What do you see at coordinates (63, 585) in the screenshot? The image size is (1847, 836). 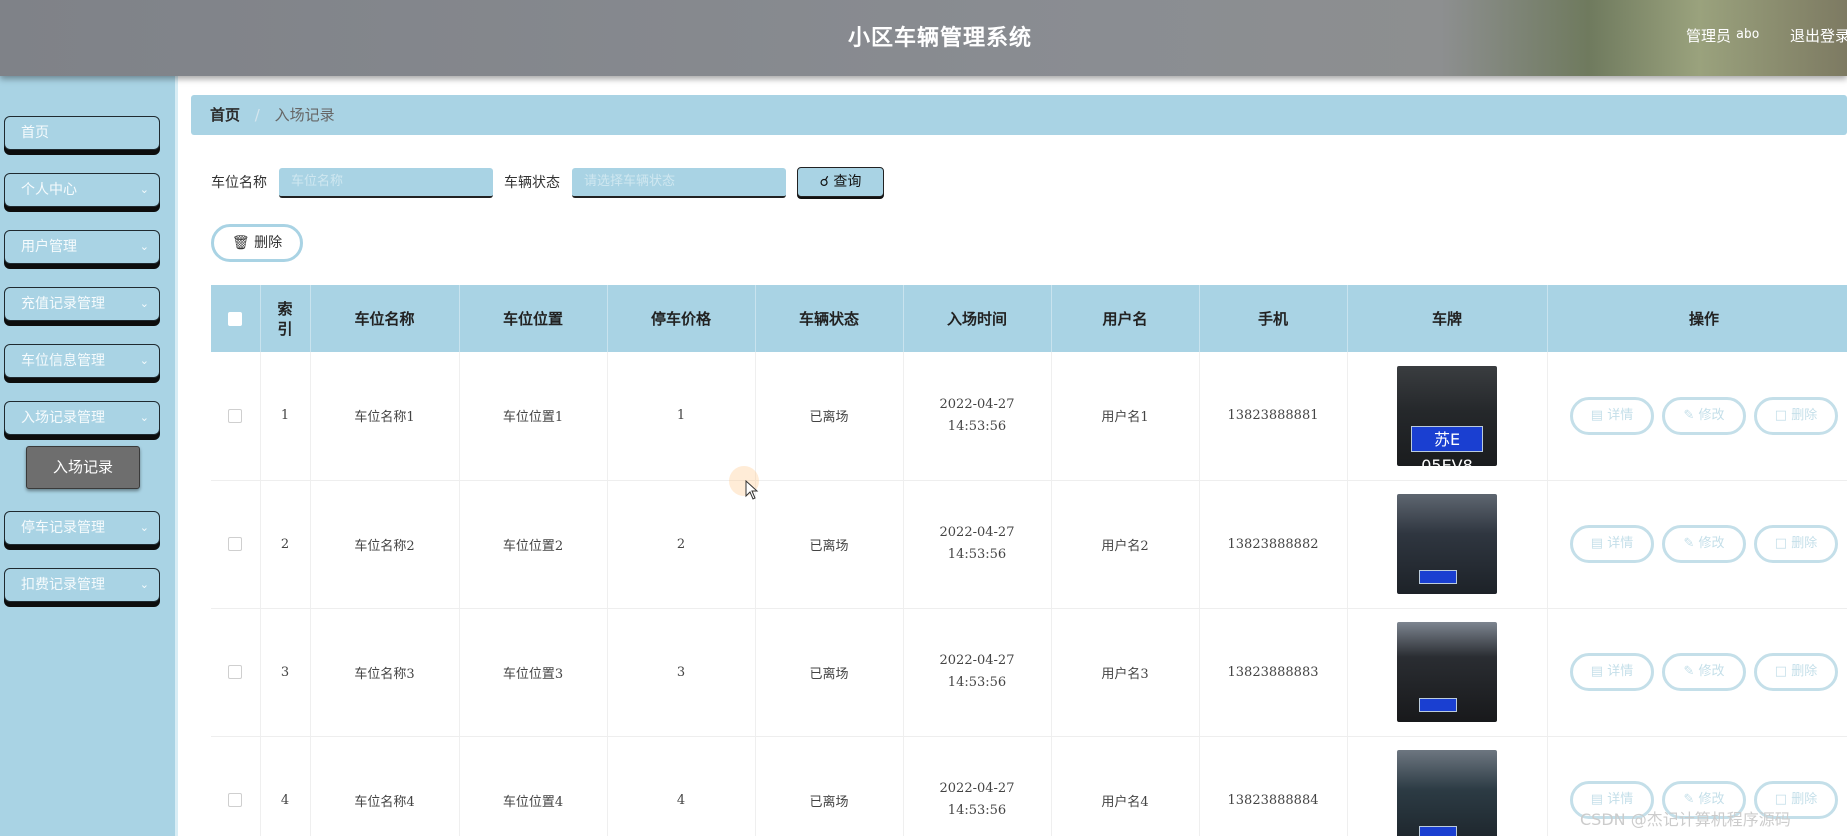 I see `sidebar-item-label: 扣费记录管理` at bounding box center [63, 585].